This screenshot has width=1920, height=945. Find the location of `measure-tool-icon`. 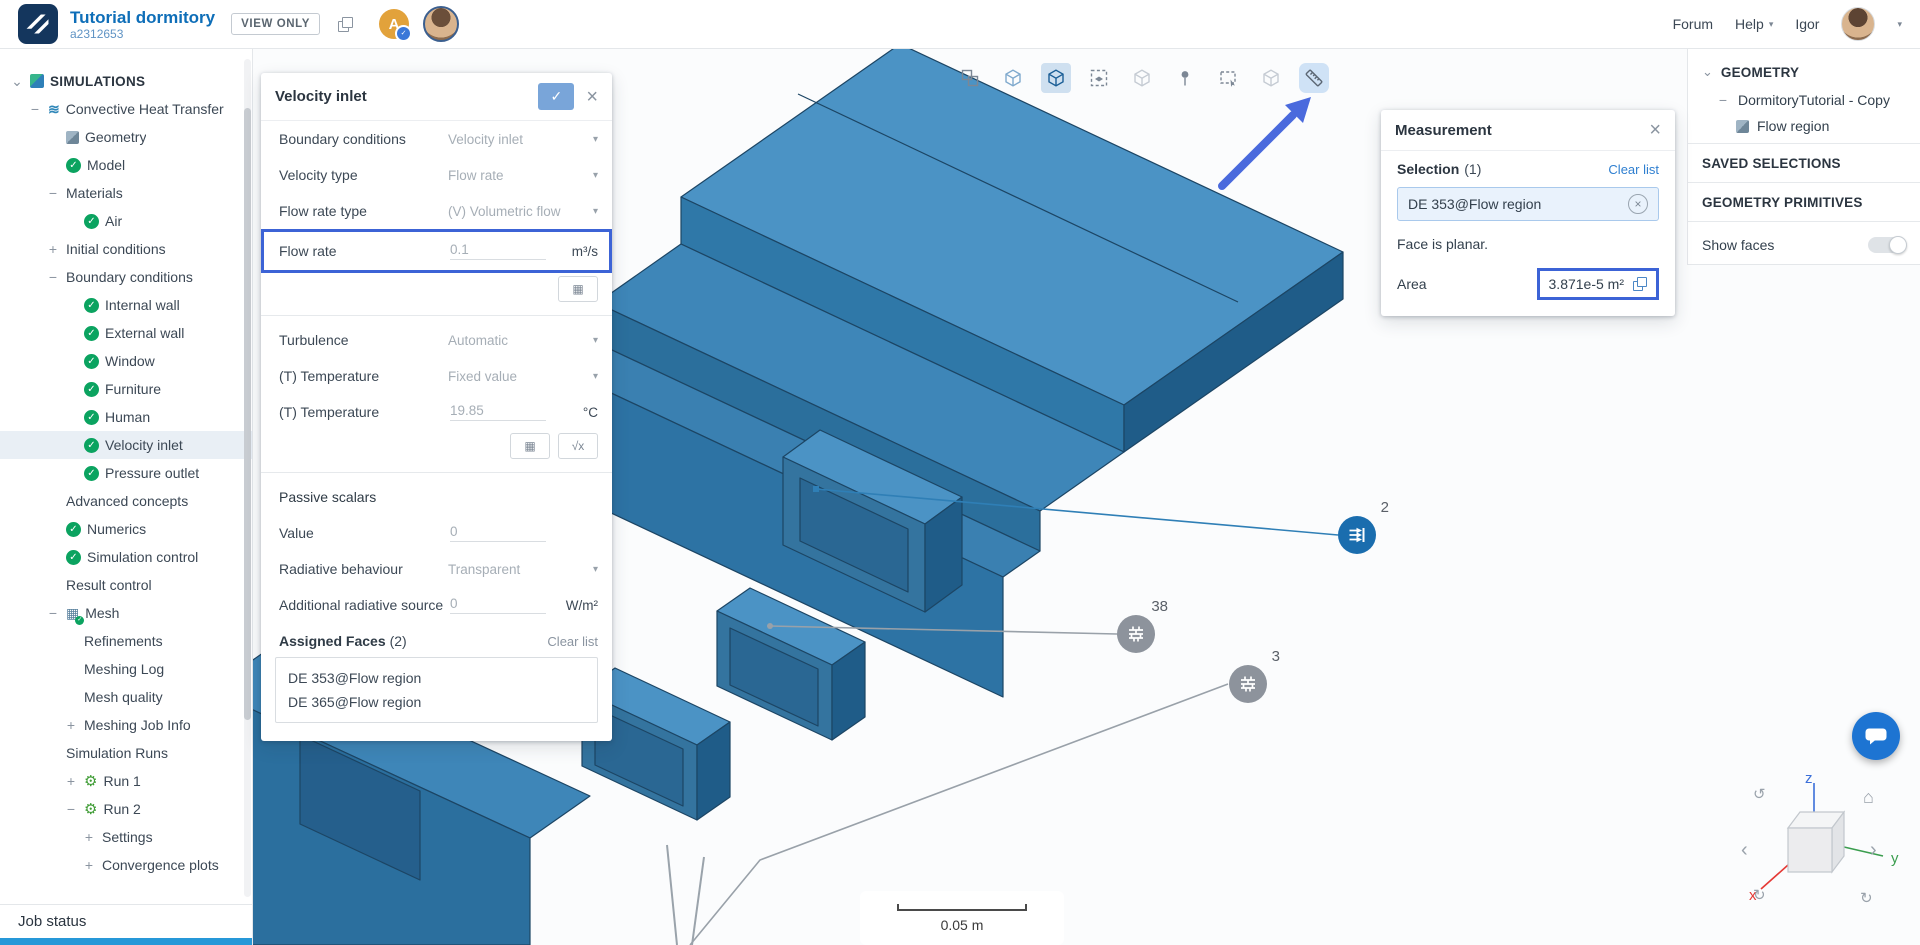

measure-tool-icon is located at coordinates (1314, 78).